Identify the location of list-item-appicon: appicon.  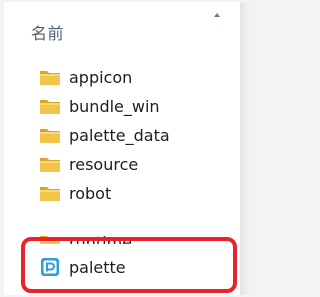
(85, 77).